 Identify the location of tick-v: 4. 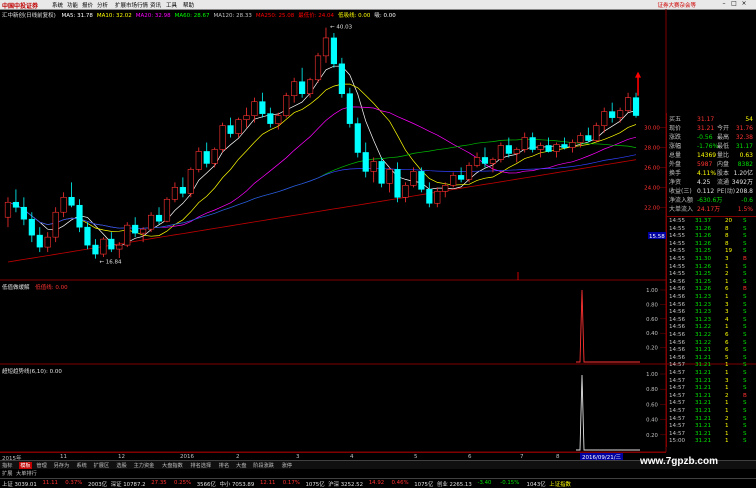
(727, 319).